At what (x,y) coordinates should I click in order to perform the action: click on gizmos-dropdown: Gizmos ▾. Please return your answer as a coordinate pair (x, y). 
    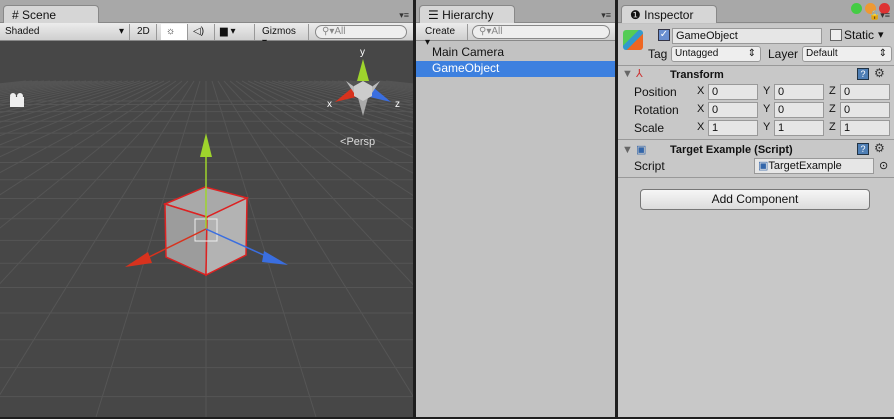
    Looking at the image, I should click on (283, 36).